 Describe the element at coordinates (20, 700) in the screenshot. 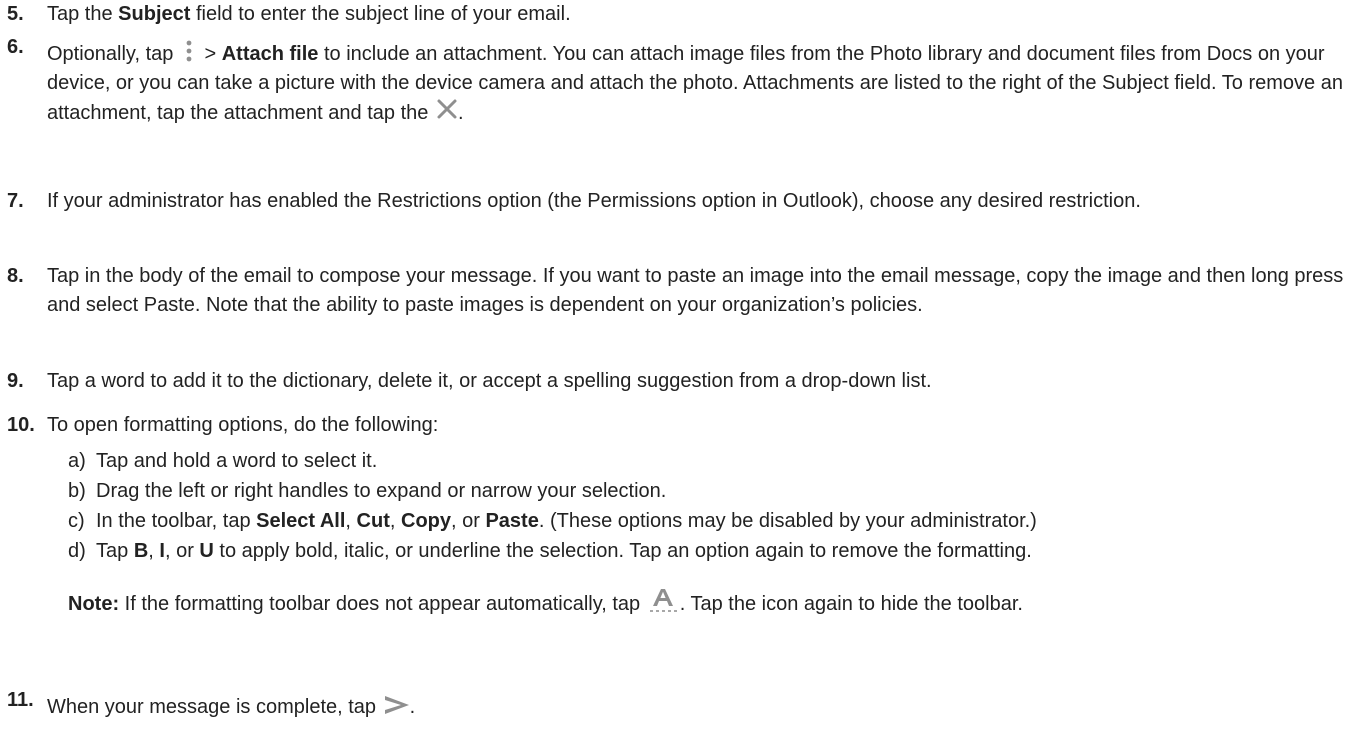

I see `step-number: 11.` at that location.